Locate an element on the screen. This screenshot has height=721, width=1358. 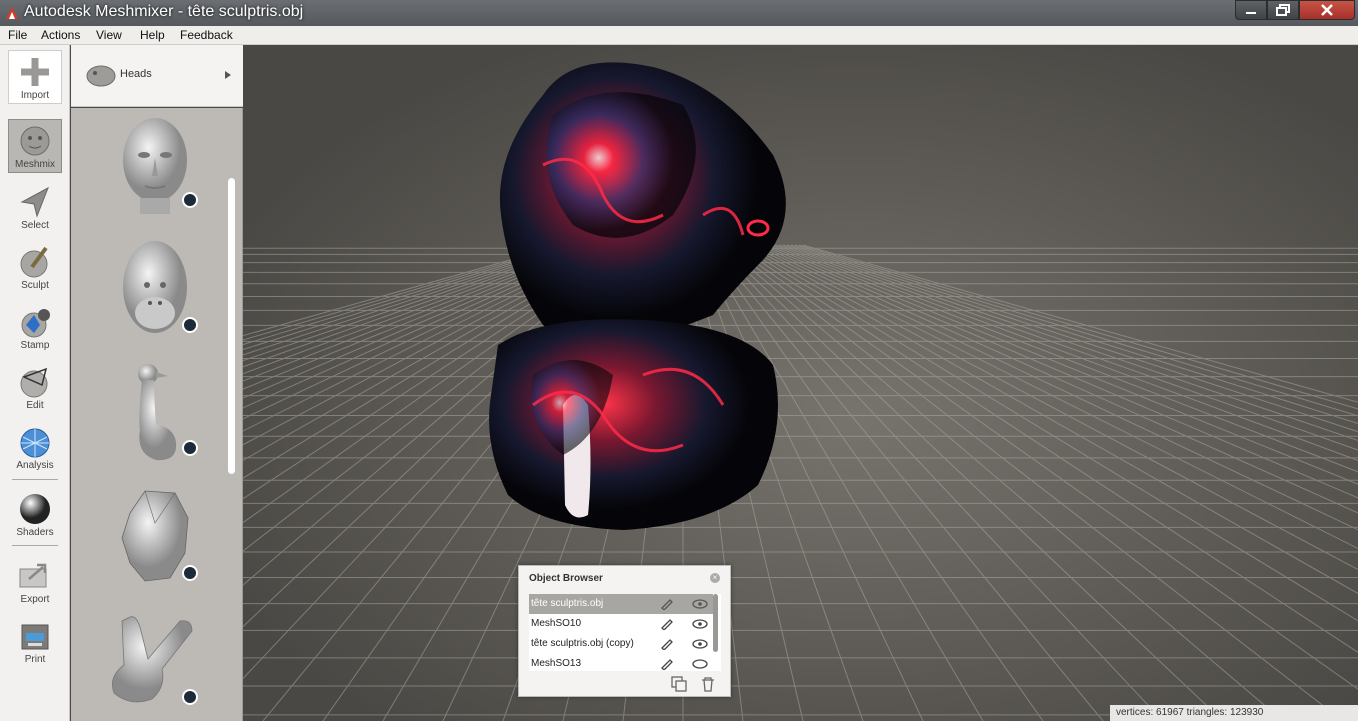
library-scrollbar is located at coordinates (231, 326).